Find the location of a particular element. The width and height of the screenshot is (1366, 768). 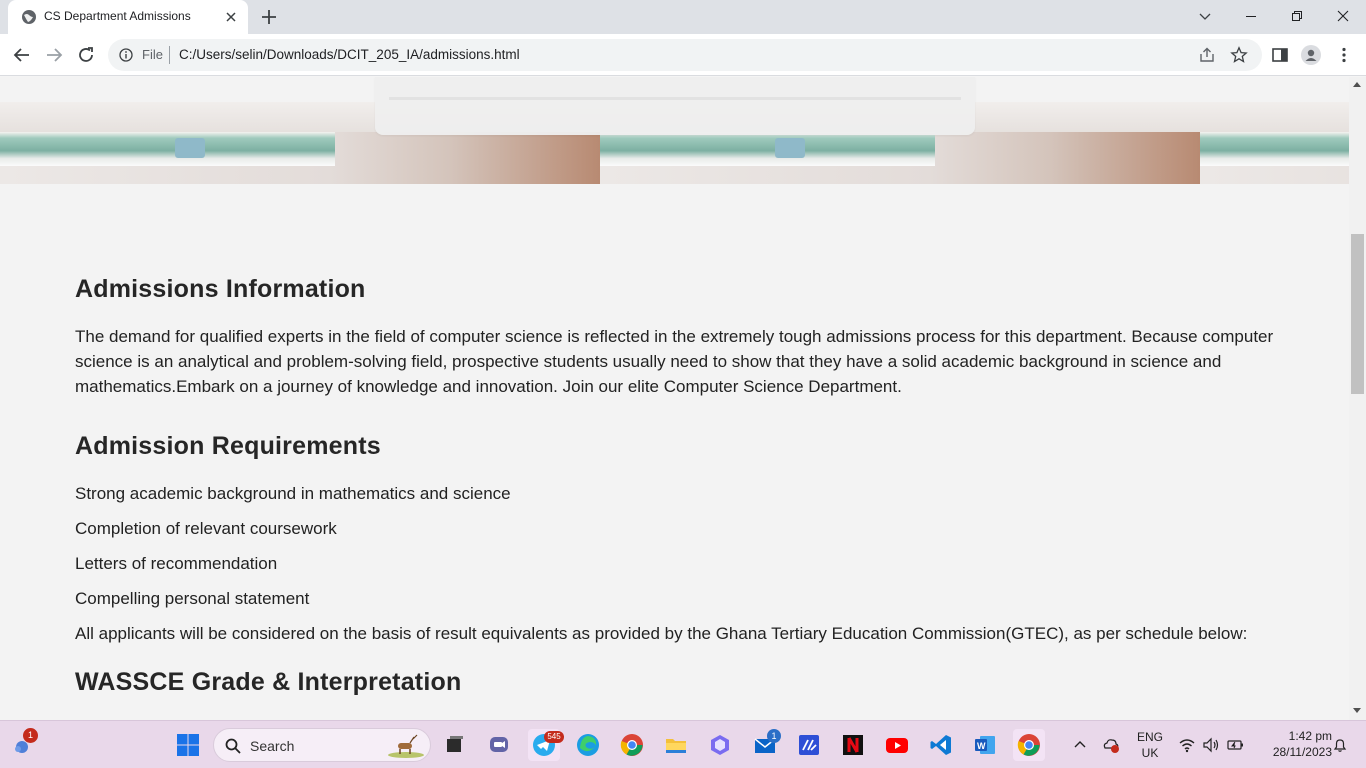

share-icon is located at coordinates (1207, 55).